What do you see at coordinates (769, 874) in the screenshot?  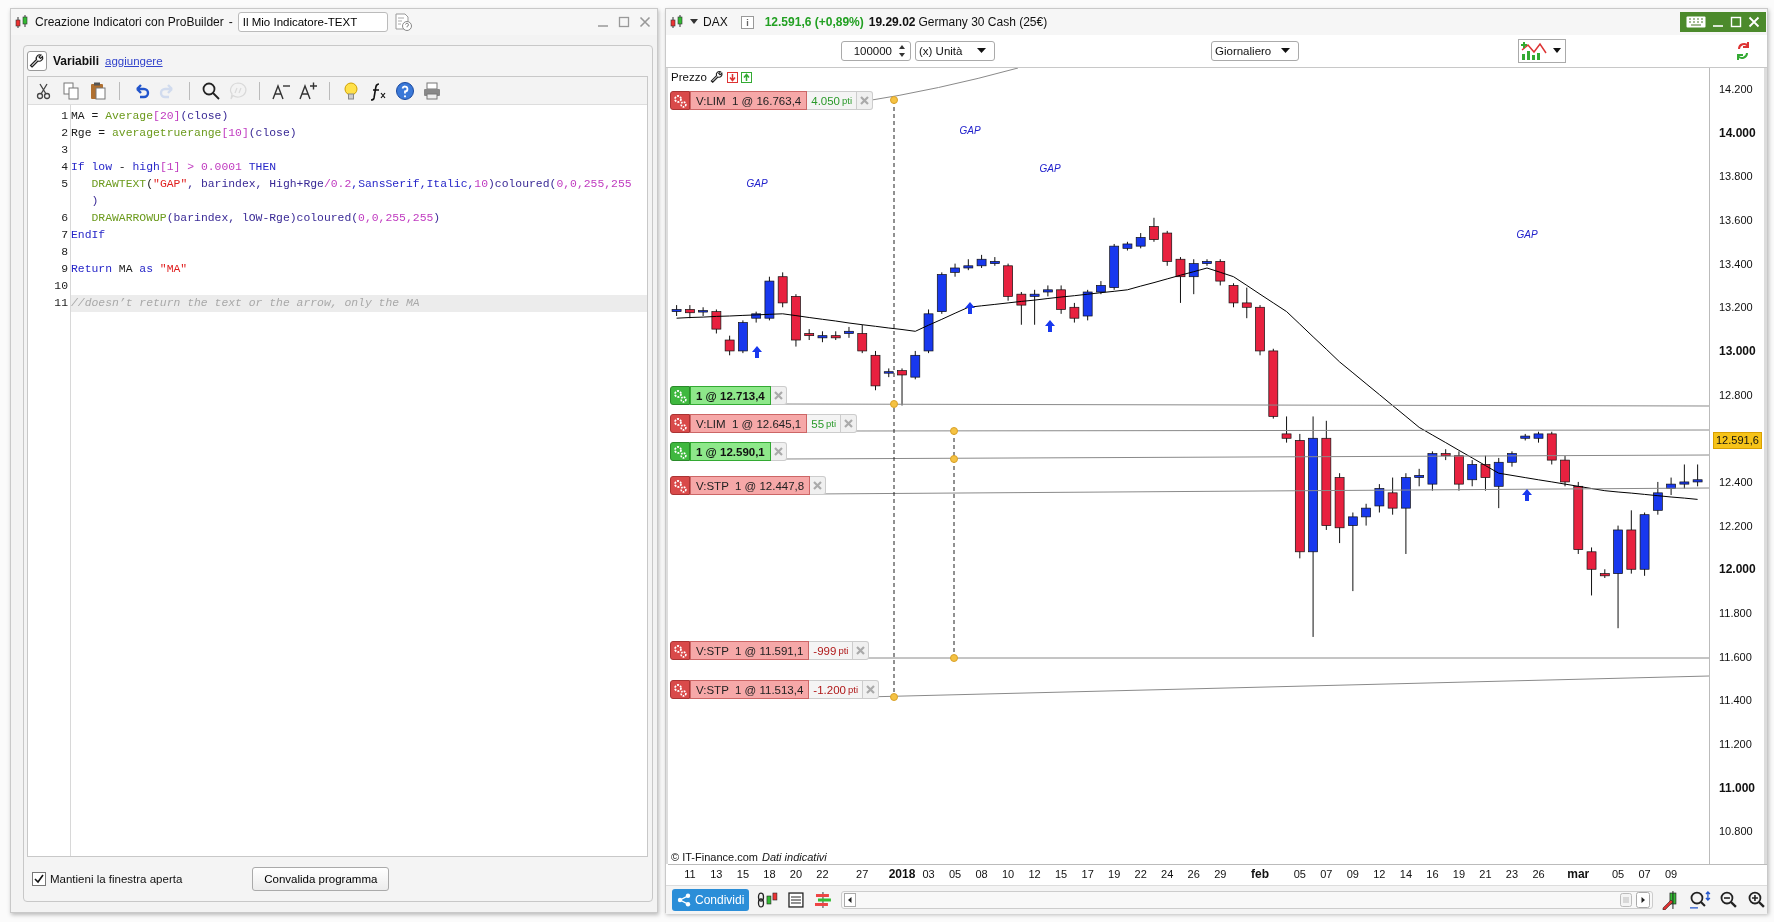 I see `axis-label: 18` at bounding box center [769, 874].